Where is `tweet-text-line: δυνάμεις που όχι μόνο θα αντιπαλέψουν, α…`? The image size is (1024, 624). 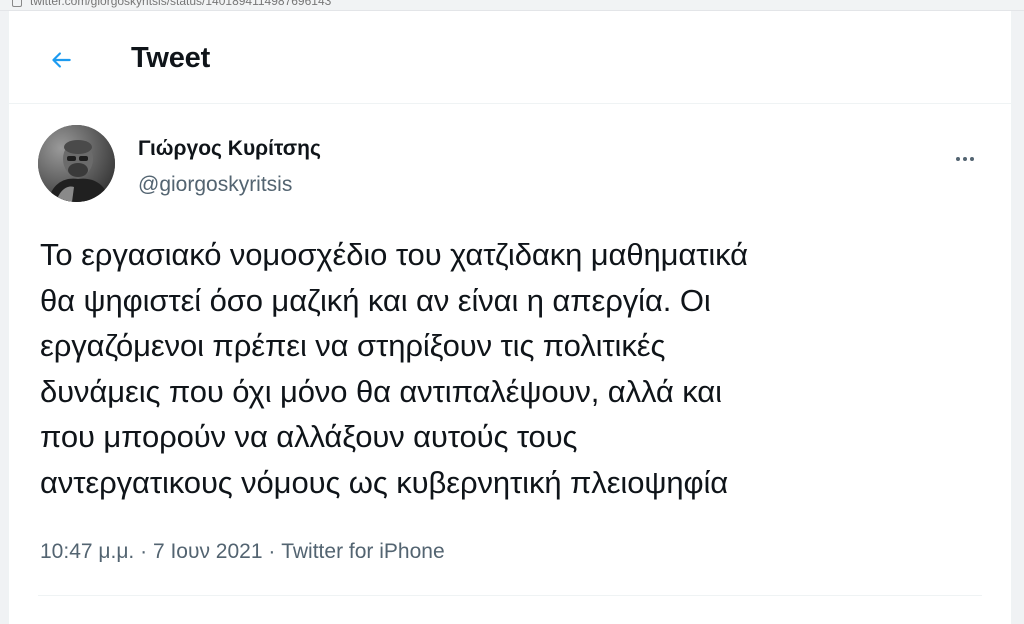
tweet-text-line: δυνάμεις που όχι μόνο θα αντιπαλέψουν, α… is located at coordinates (381, 391).